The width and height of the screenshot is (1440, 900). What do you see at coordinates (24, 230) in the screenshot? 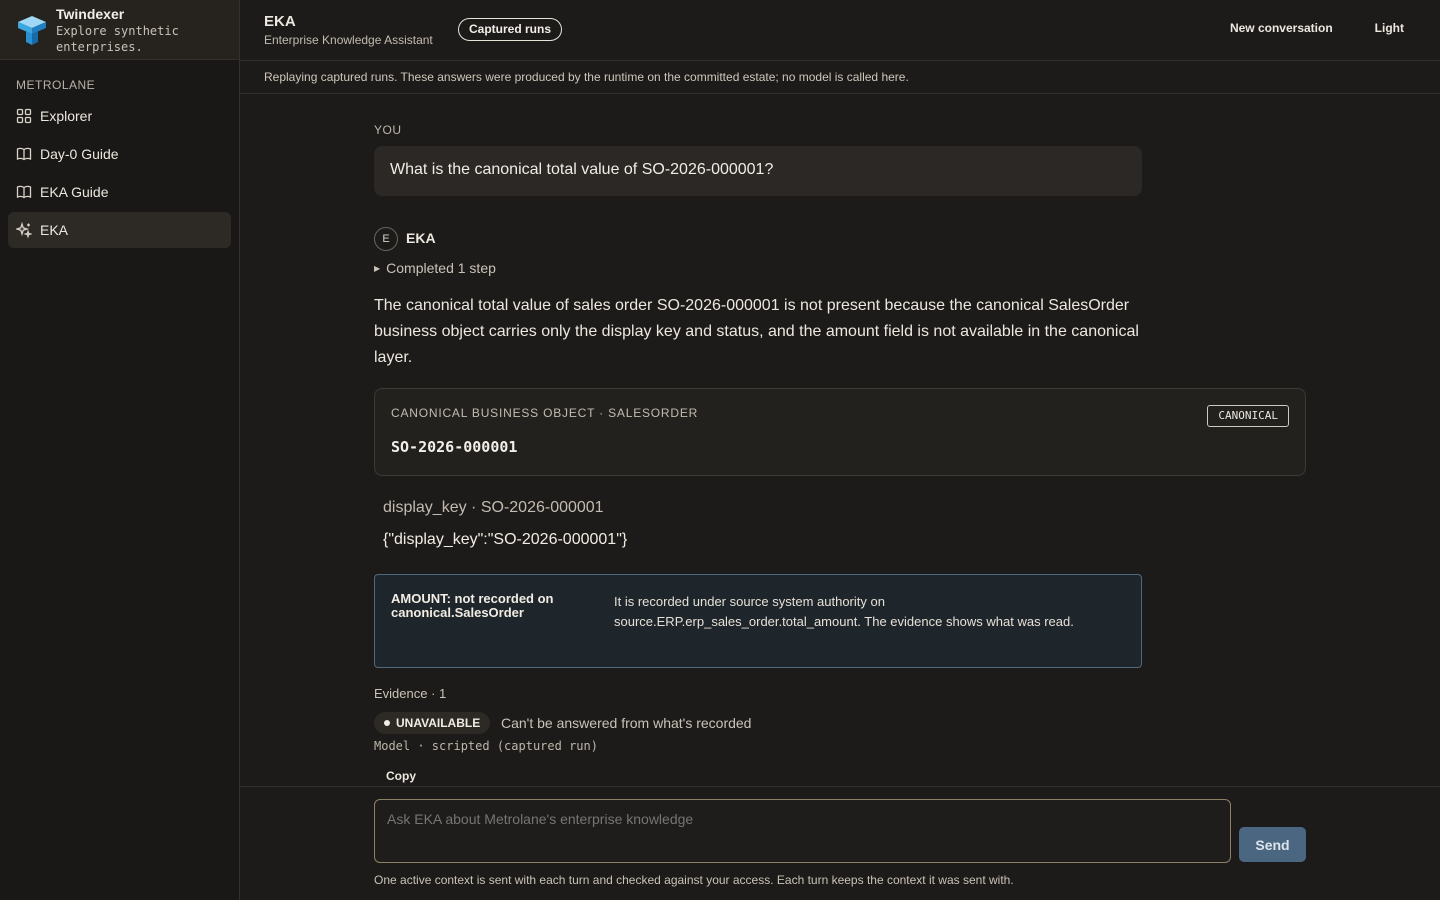
I see `sparkle-icon` at bounding box center [24, 230].